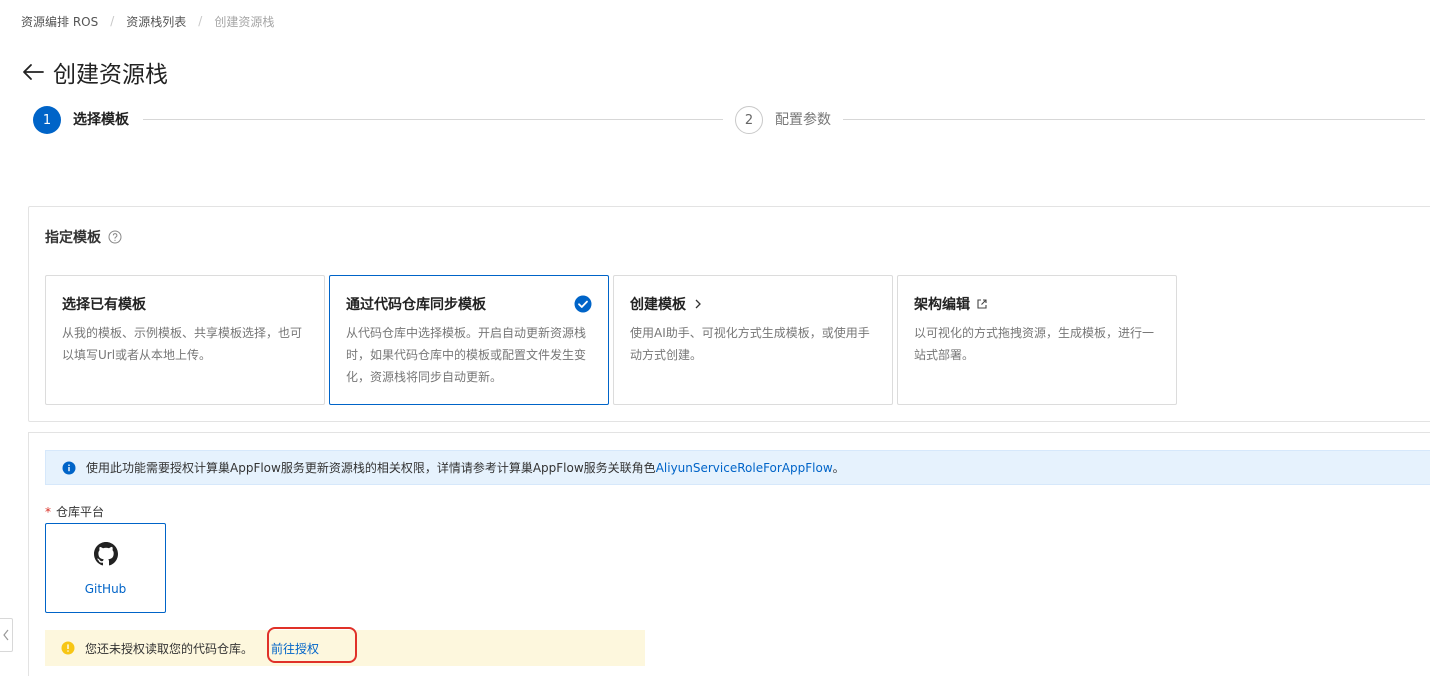 The width and height of the screenshot is (1430, 676). I want to click on breadcrumb-item-stack-list: 资源栈列表, so click(156, 21).